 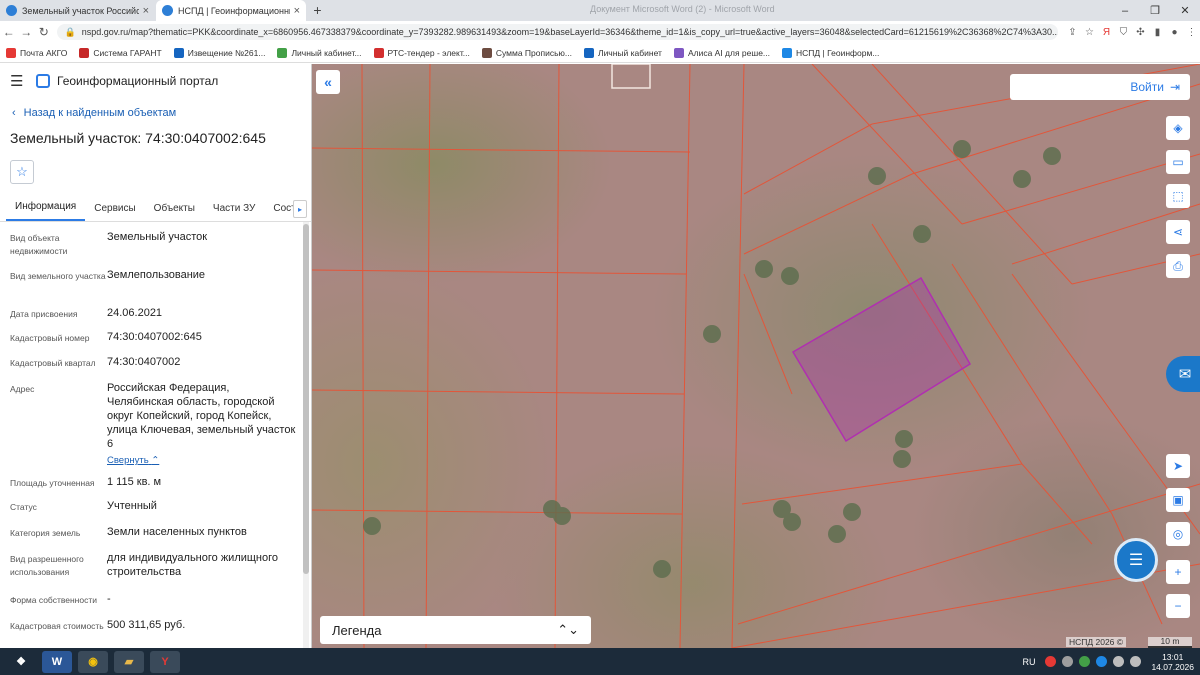 I want to click on share-icon: ⇪, so click(x=1072, y=32).